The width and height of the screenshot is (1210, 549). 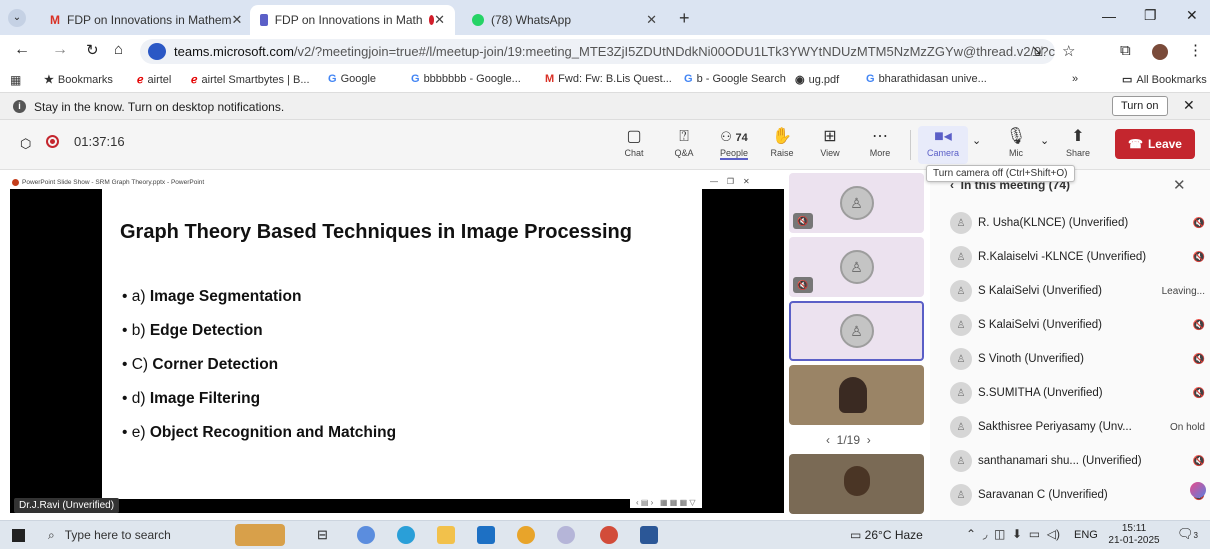 I want to click on profile-avatar, so click(x=1160, y=52).